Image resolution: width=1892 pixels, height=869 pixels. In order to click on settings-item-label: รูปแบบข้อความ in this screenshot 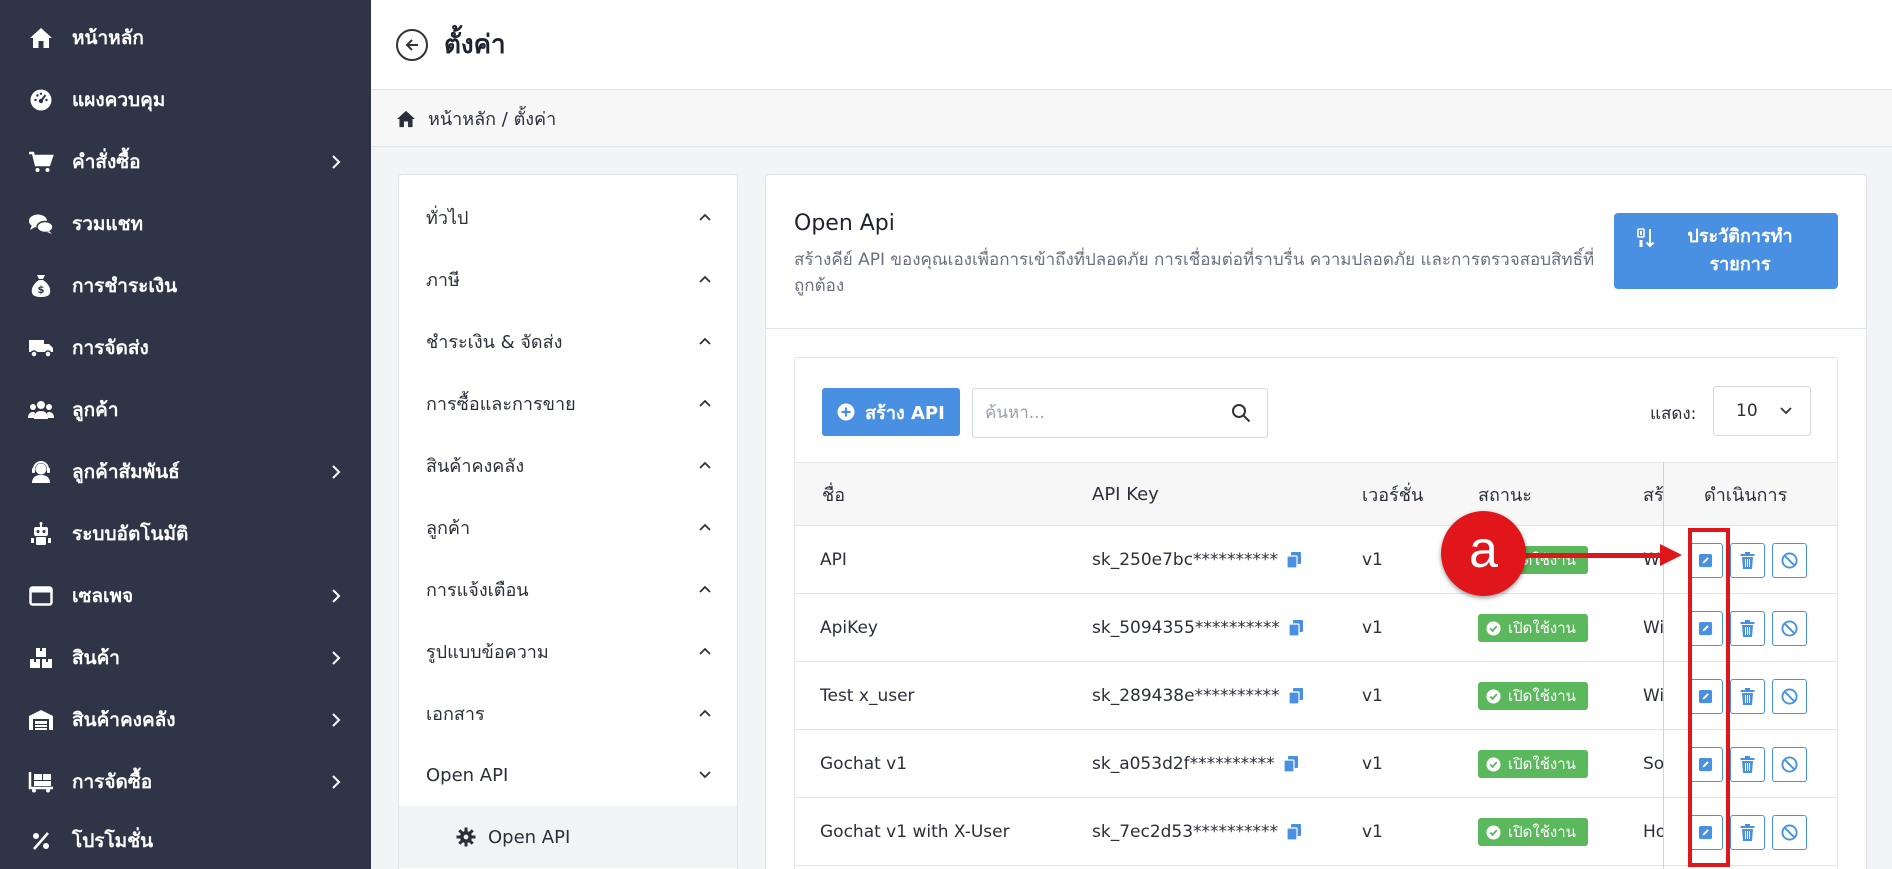, I will do `click(487, 652)`.